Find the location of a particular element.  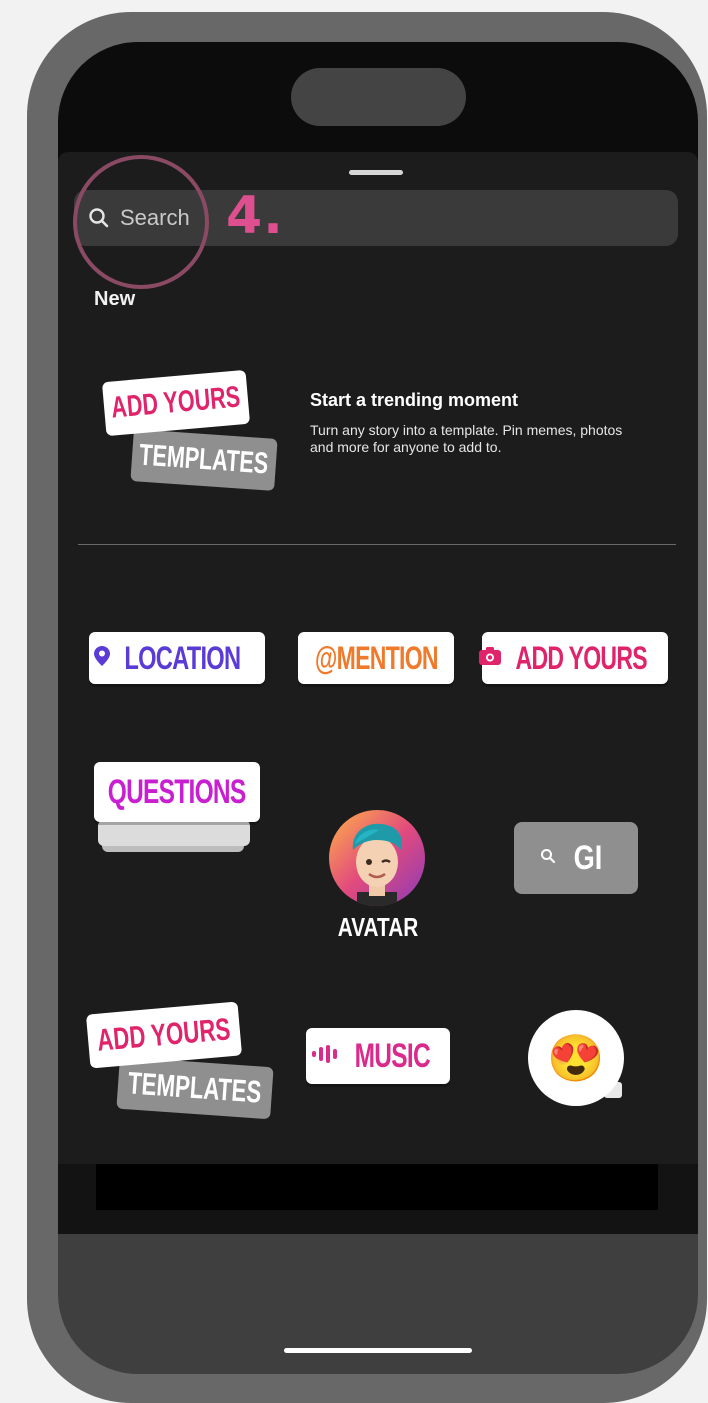

avatar-sticker is located at coordinates (377, 858).